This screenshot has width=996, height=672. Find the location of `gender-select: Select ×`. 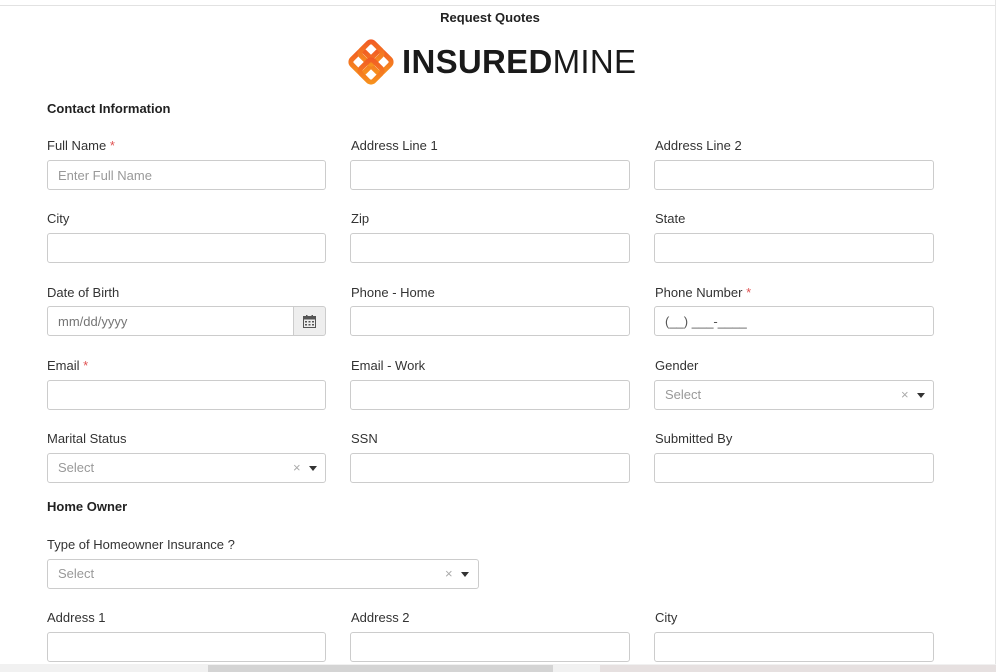

gender-select: Select × is located at coordinates (794, 395).